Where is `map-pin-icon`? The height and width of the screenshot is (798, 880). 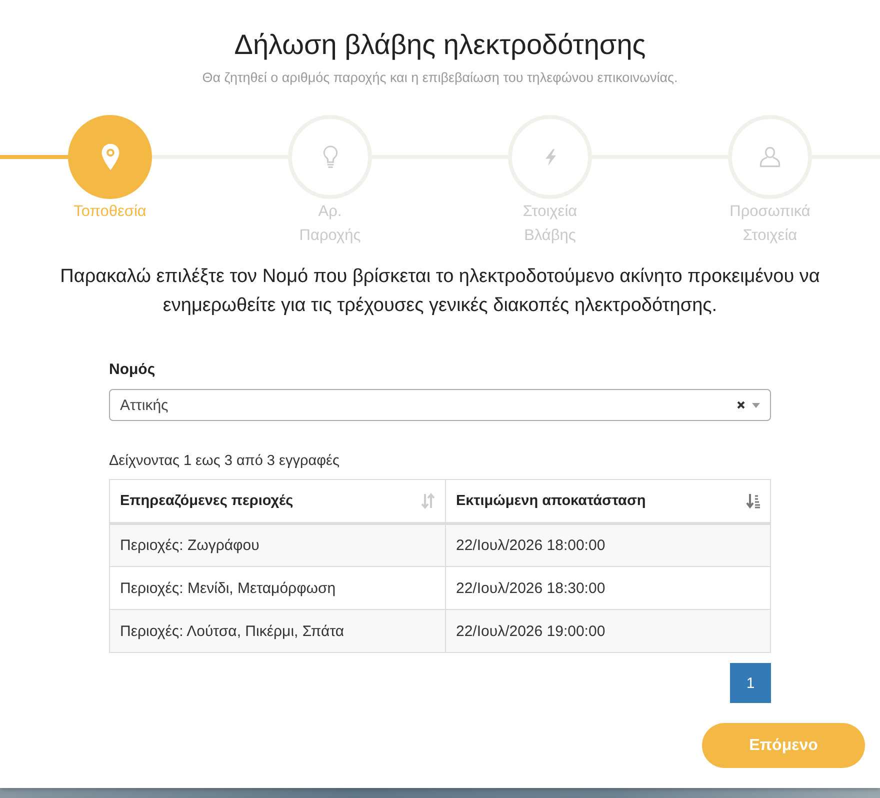 map-pin-icon is located at coordinates (110, 157).